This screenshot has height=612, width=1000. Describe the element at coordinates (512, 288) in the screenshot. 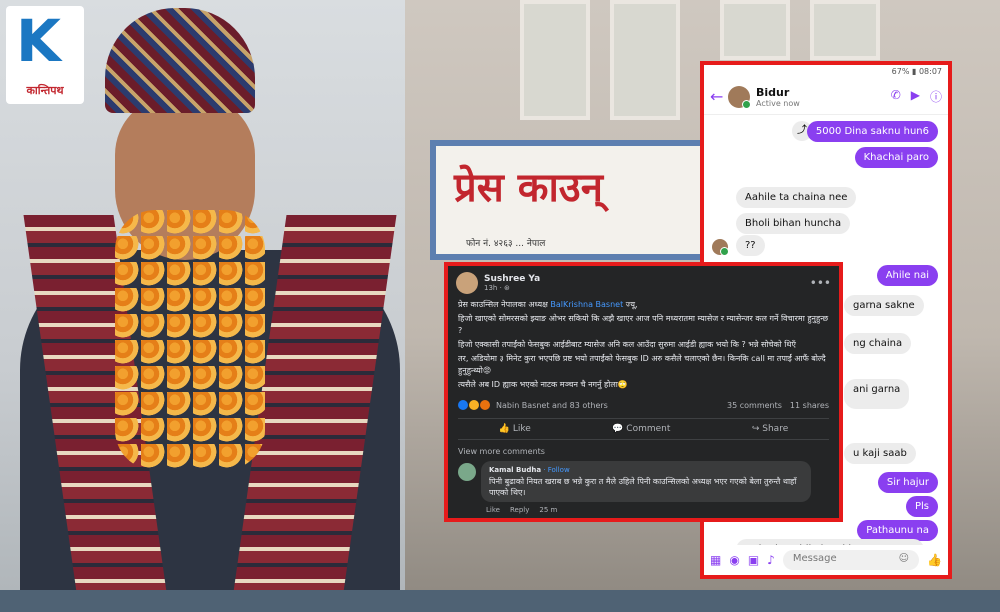

I see `post-time: 13h · ⊛` at that location.